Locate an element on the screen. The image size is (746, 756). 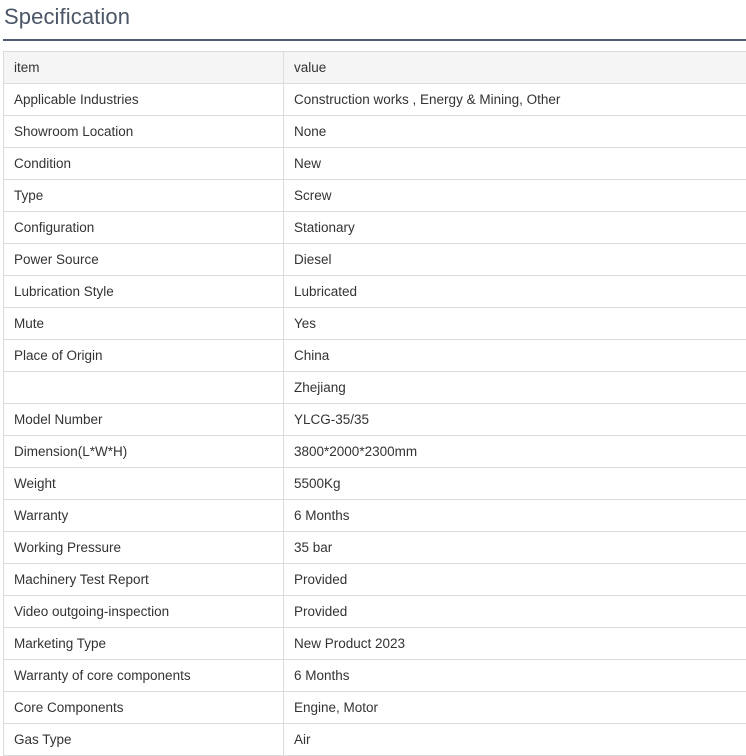
spec-value-cell: Stationary is located at coordinates (515, 228).